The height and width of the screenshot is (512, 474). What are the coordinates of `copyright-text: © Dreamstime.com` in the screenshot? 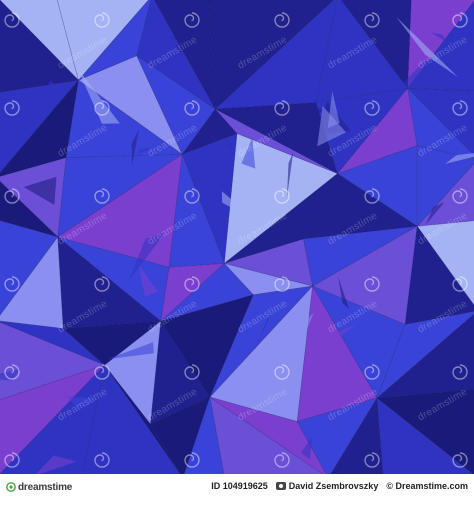 It's located at (427, 486).